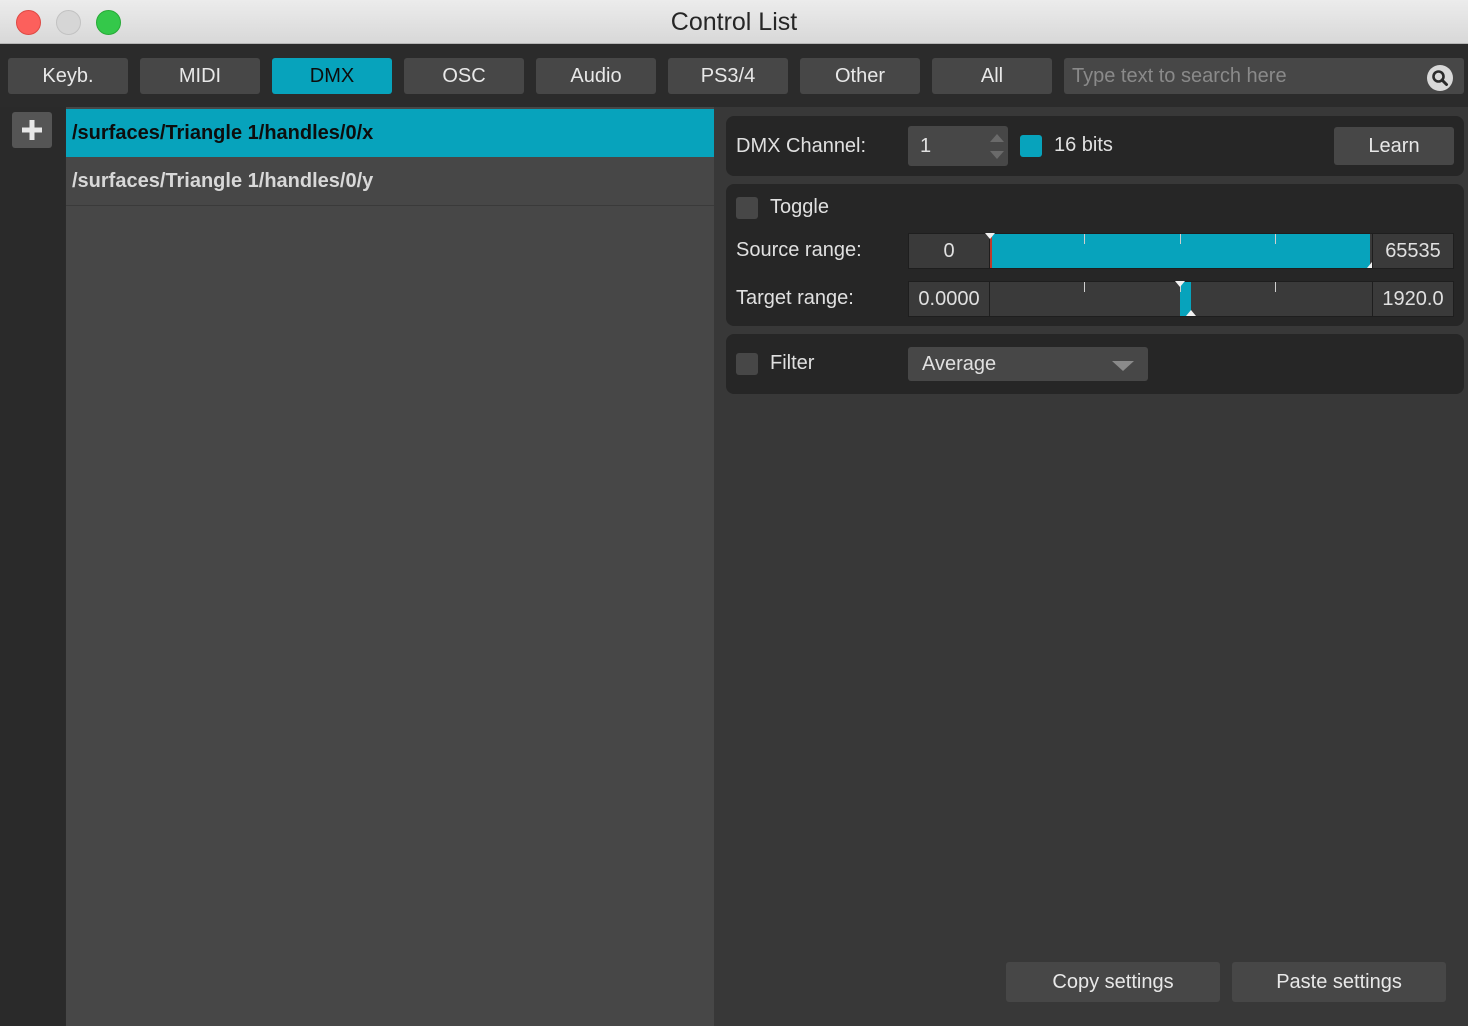  I want to click on search-input, so click(1244, 76).